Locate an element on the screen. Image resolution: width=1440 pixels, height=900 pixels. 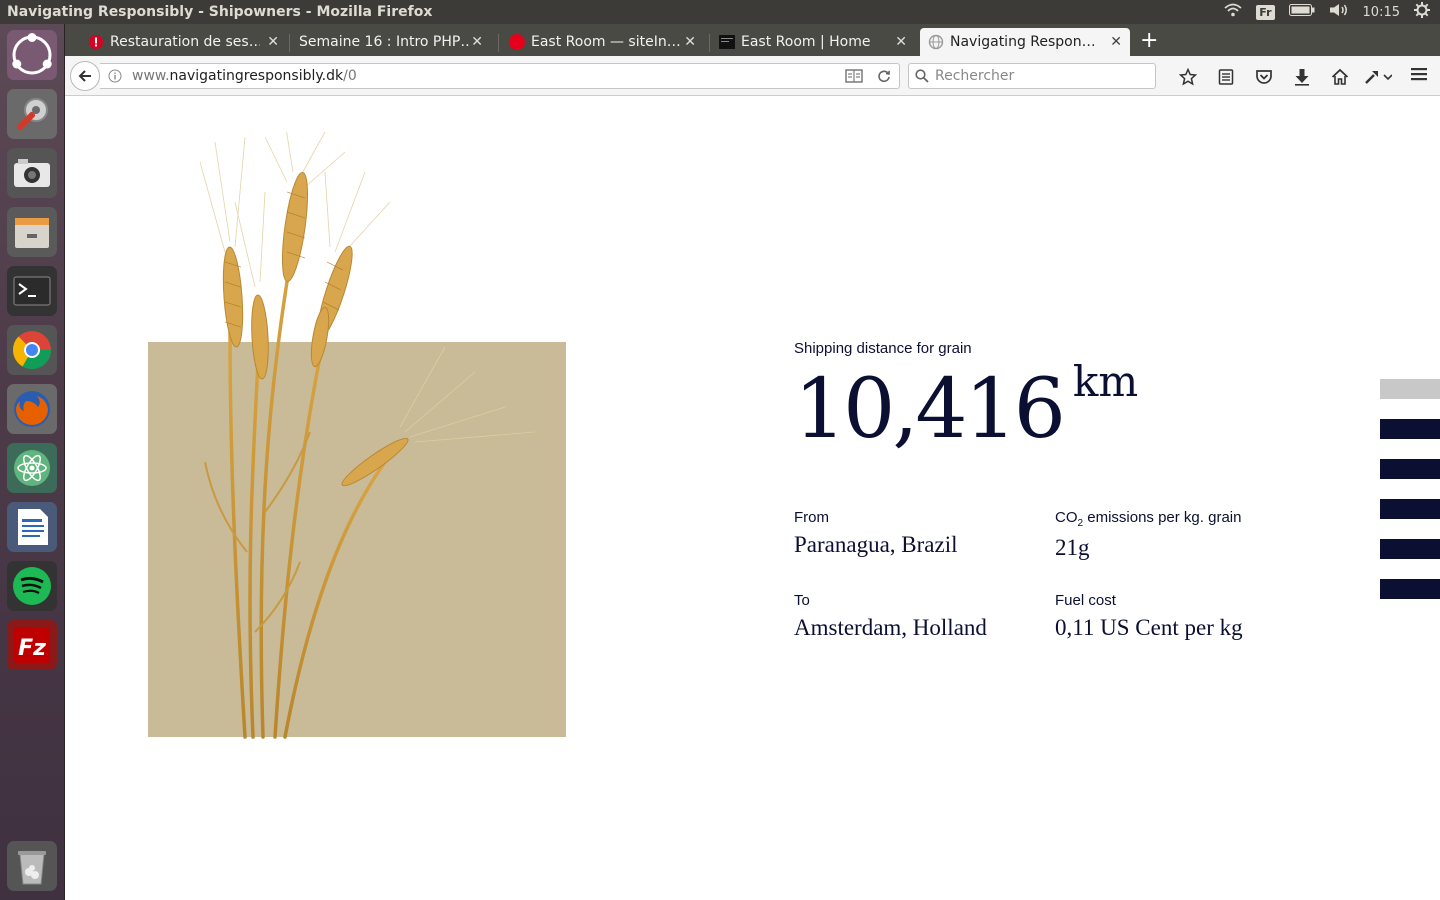
libreoffice-writer-icon is located at coordinates (32, 527).